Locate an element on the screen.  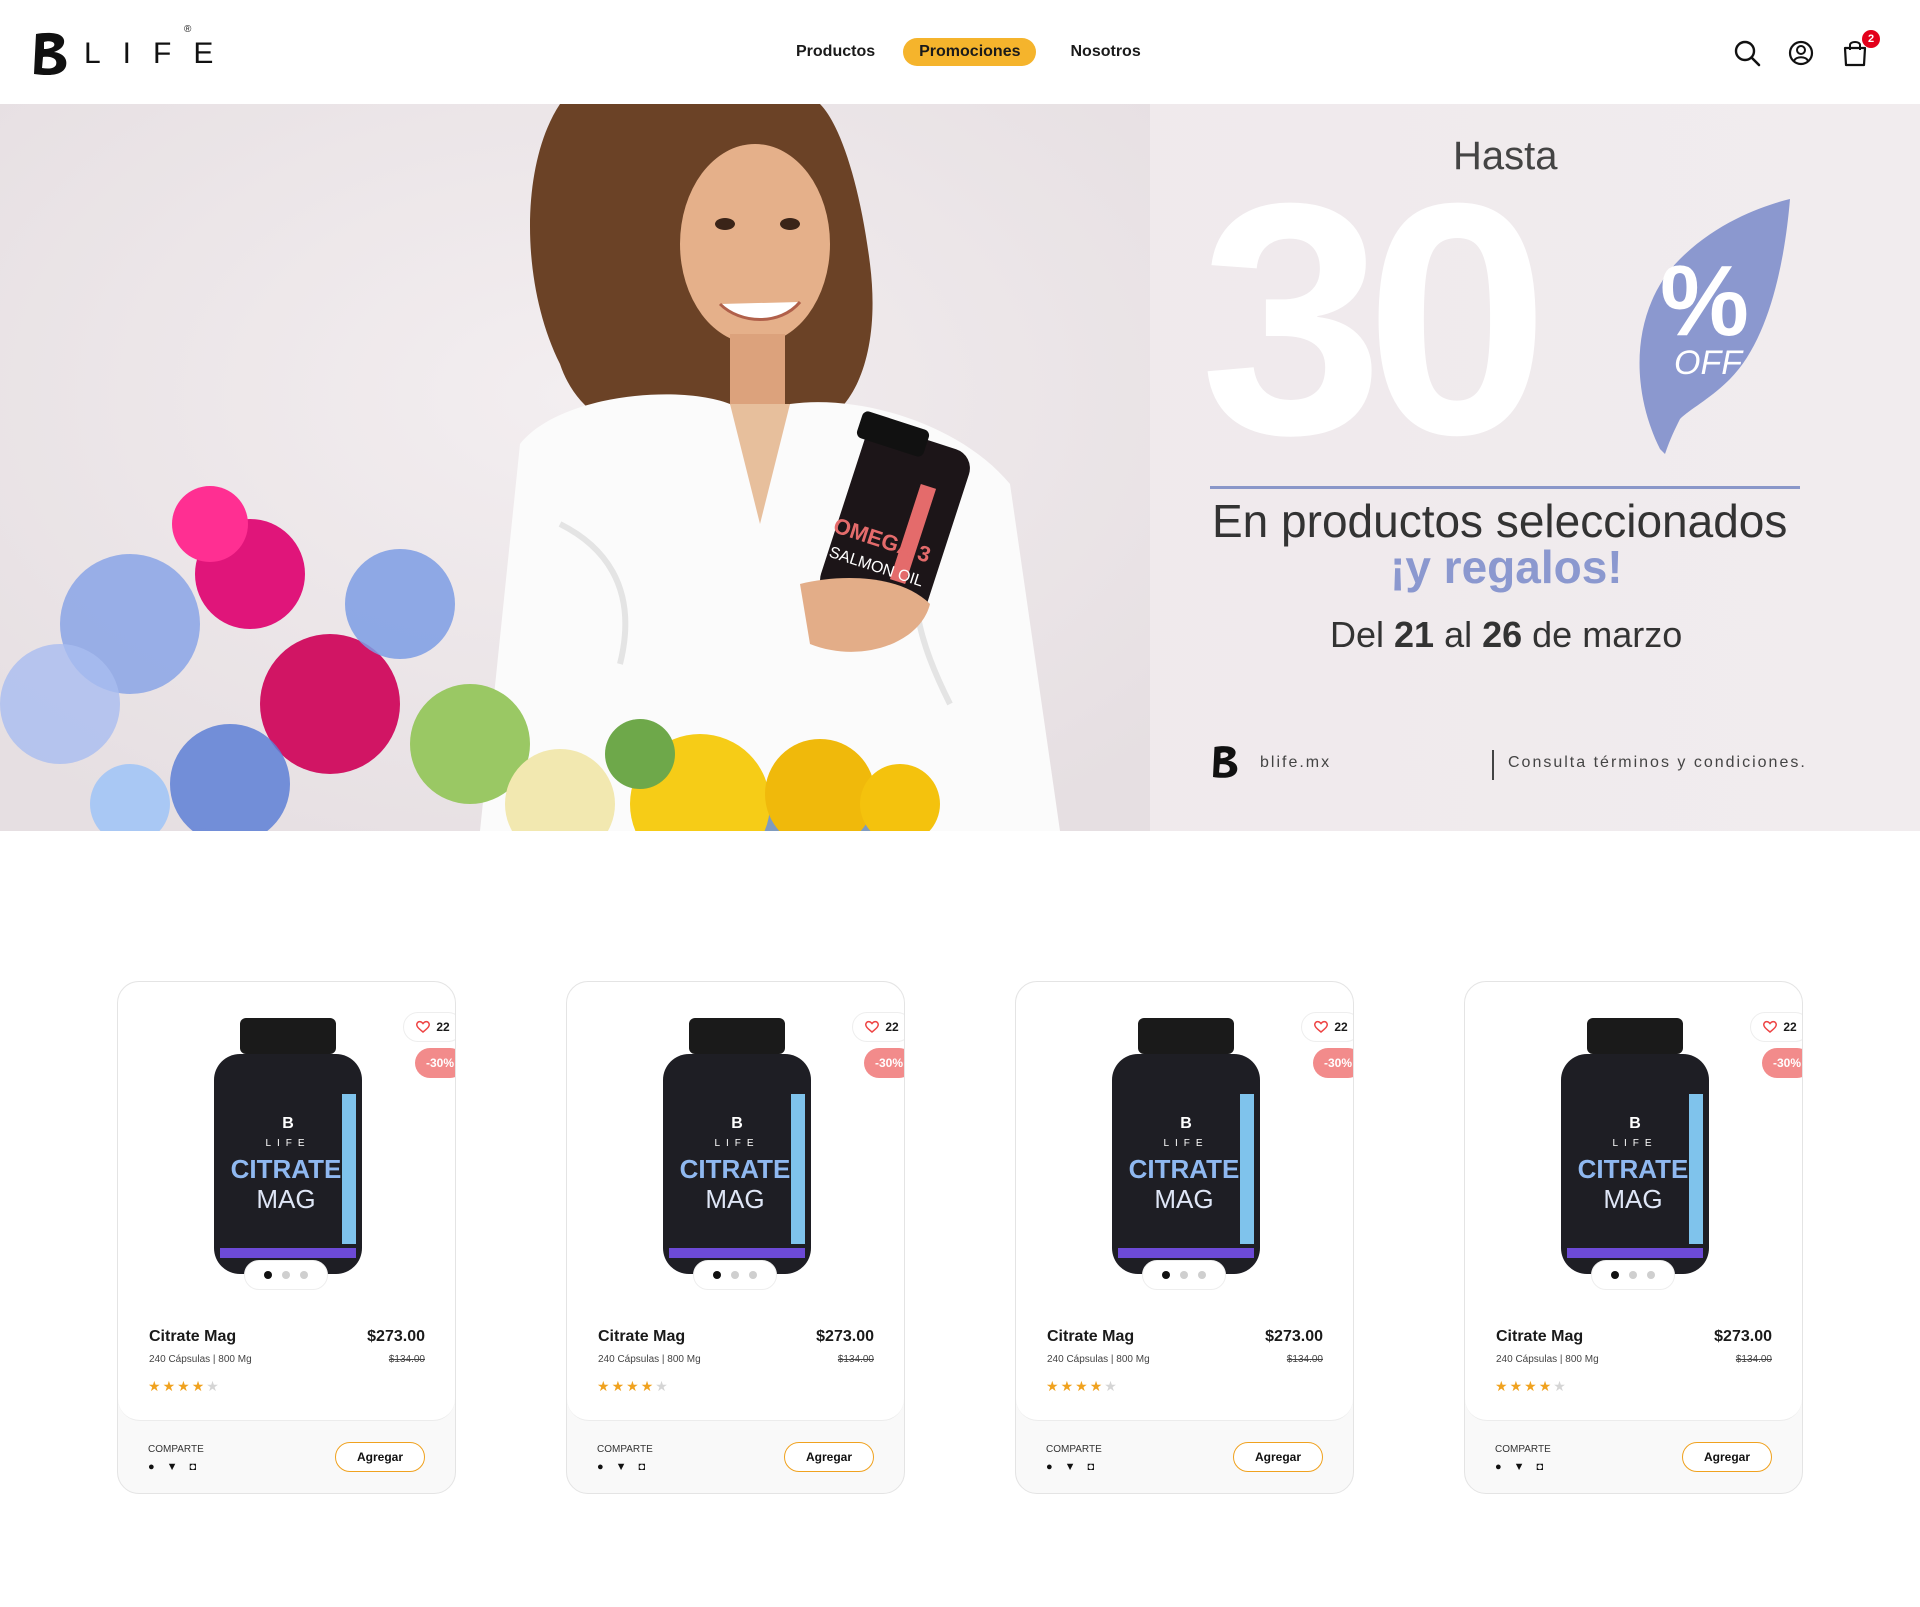
brand-wordmark: LIFE is located at coordinates (160, 53).